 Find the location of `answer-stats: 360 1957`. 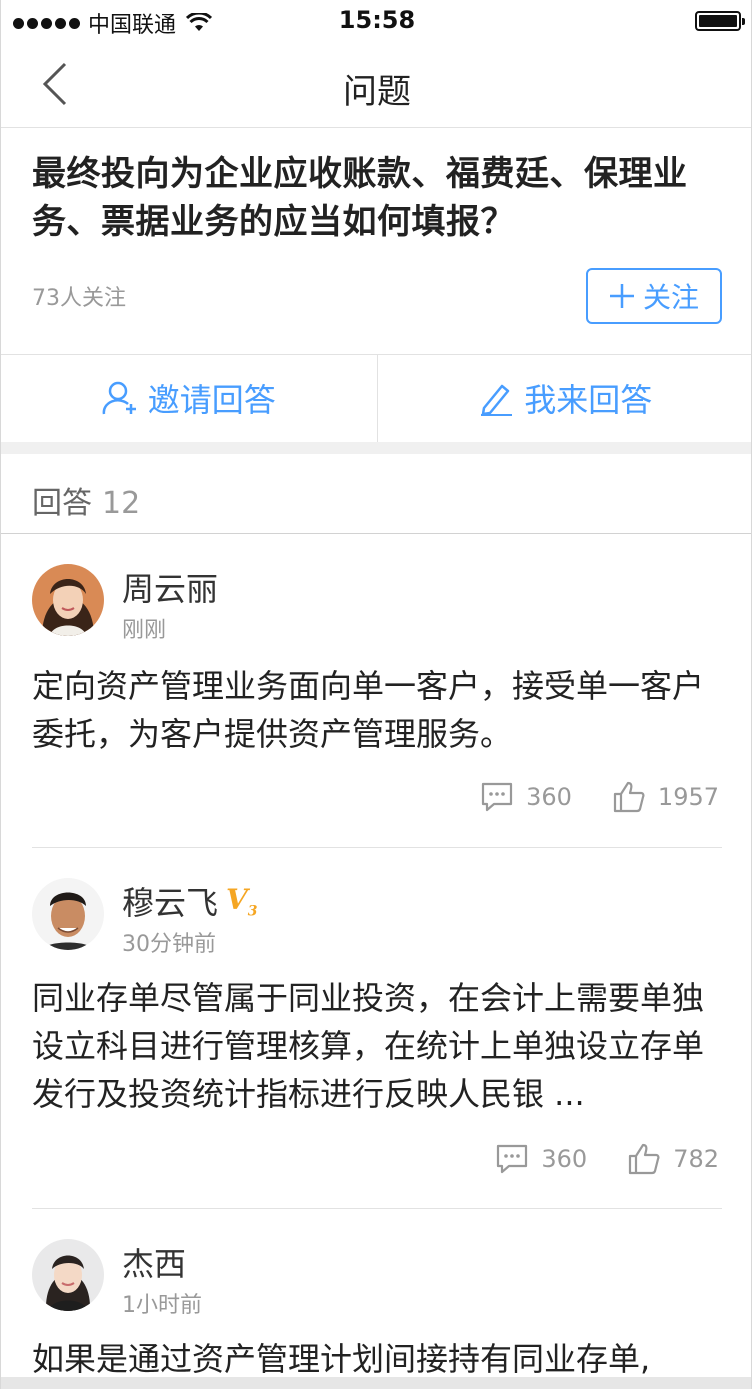

answer-stats: 360 1957 is located at coordinates (599, 797).